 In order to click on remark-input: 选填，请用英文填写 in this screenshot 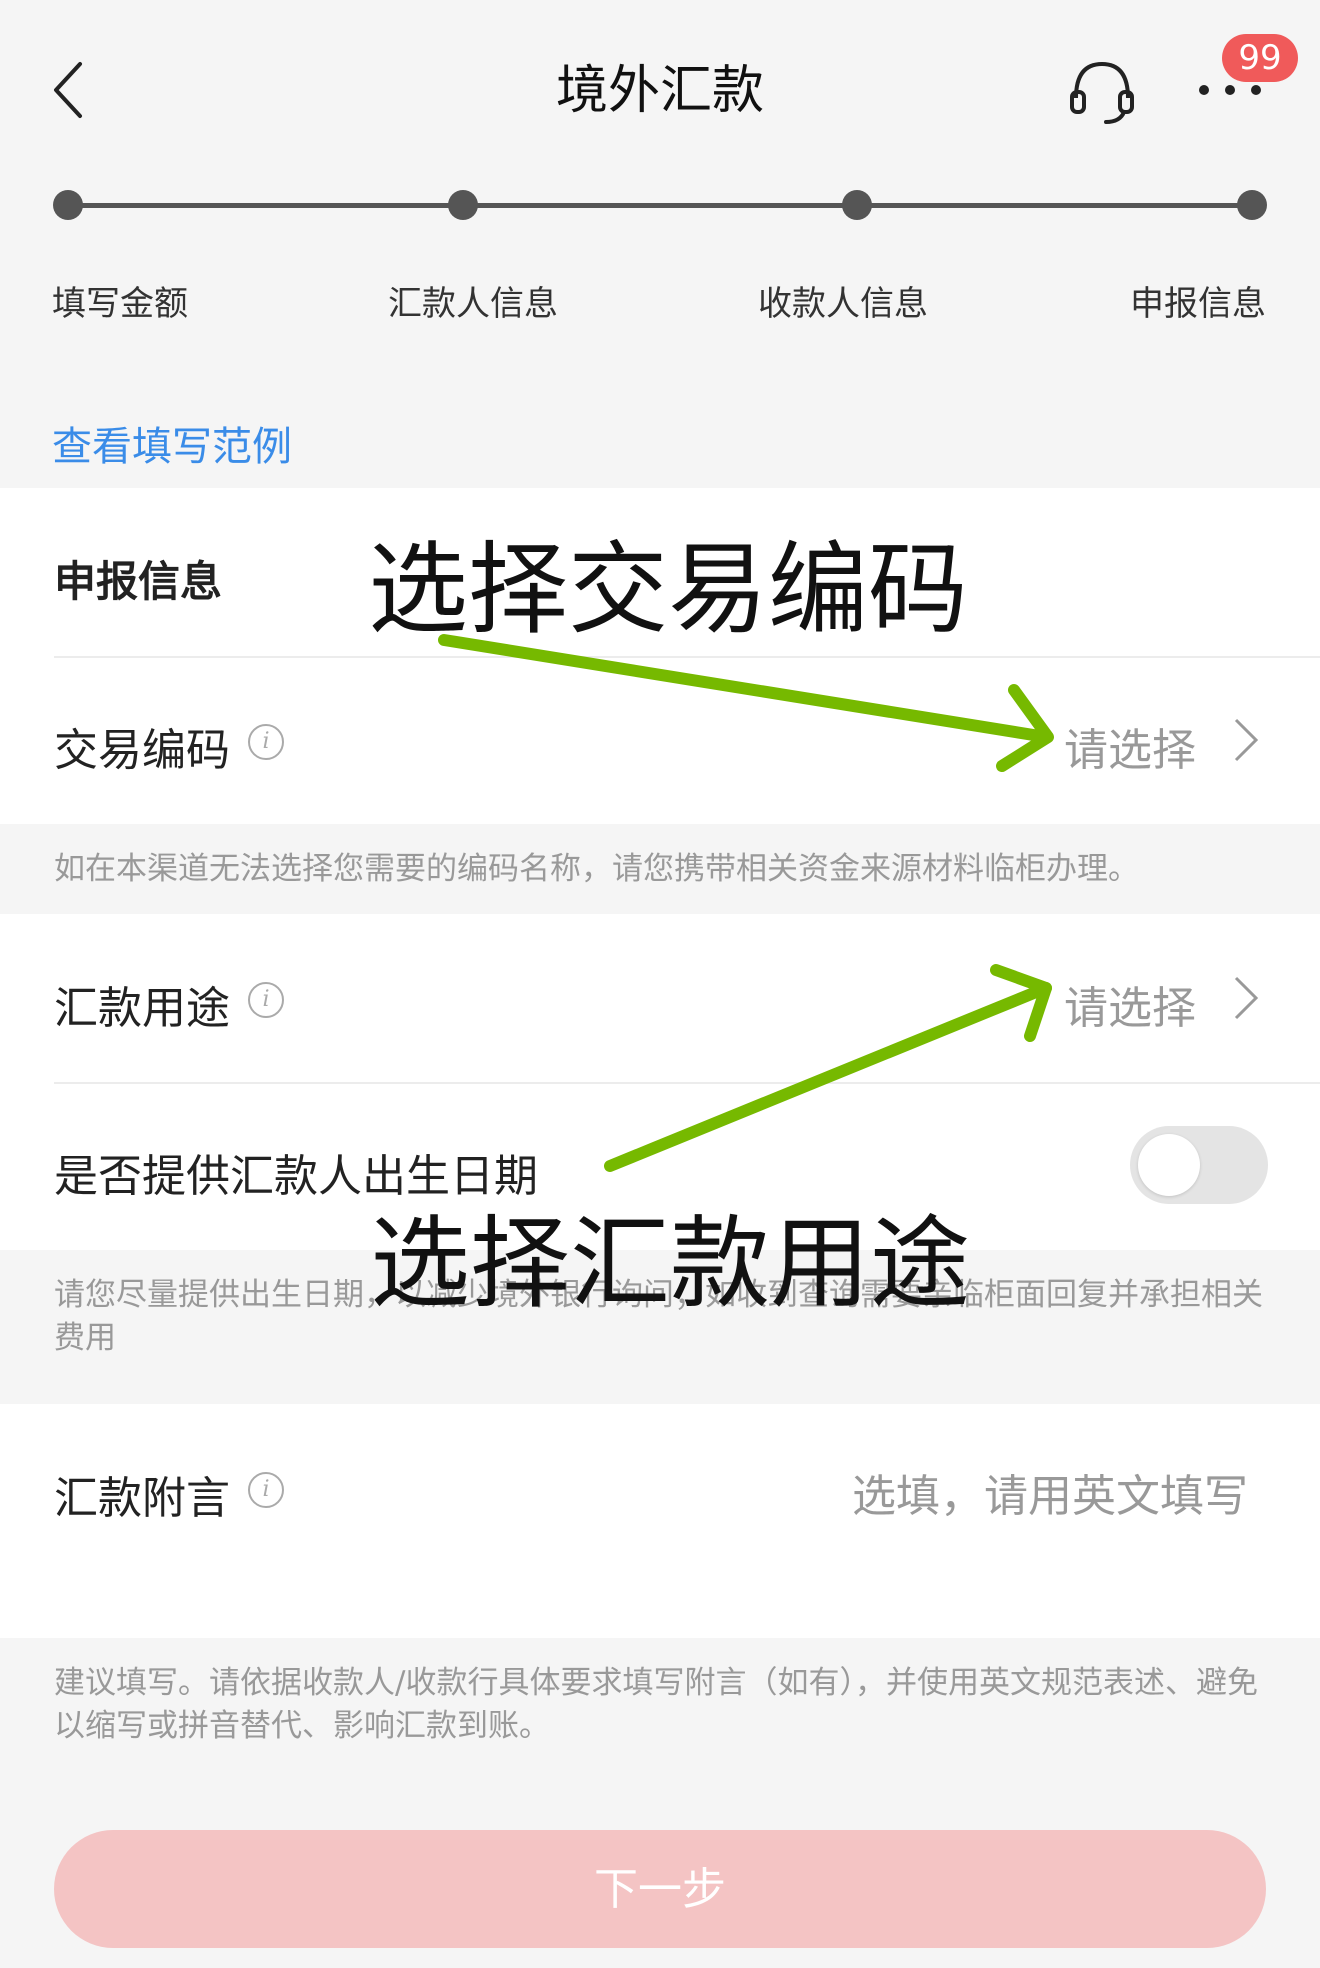, I will do `click(1050, 1492)`.